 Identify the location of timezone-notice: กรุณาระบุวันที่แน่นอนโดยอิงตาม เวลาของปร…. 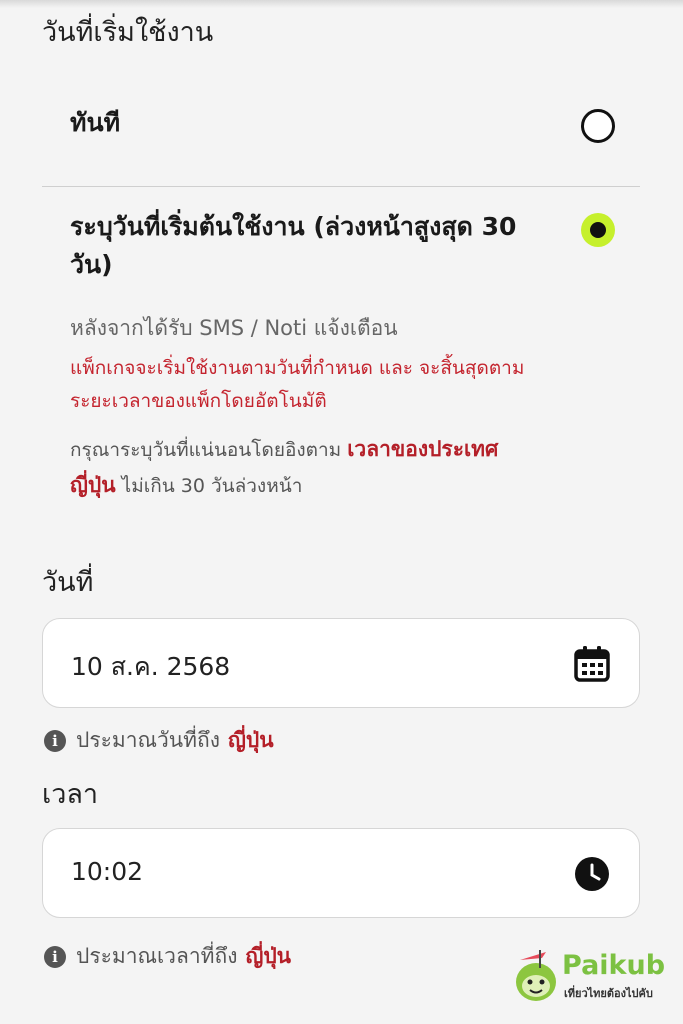
(330, 468).